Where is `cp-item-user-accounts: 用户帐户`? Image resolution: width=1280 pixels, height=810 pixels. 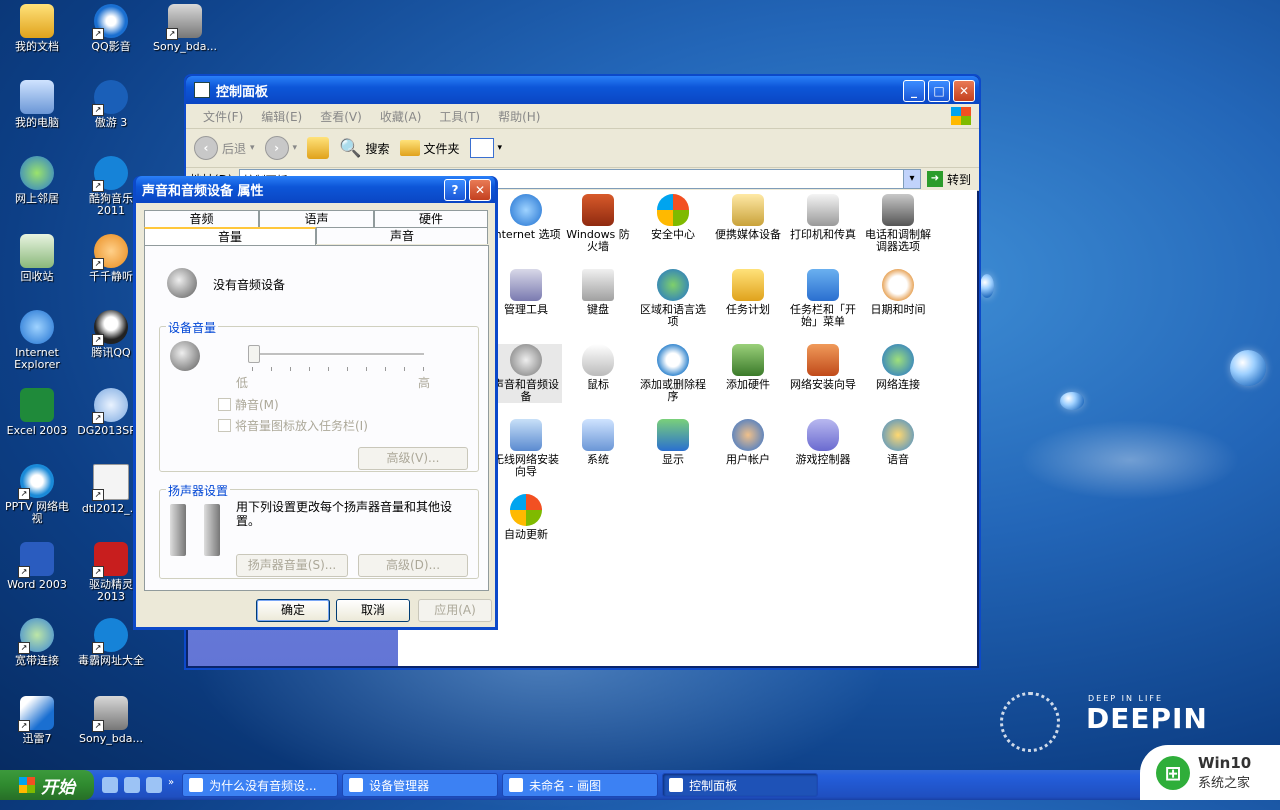 cp-item-user-accounts: 用户帐户 is located at coordinates (748, 442).